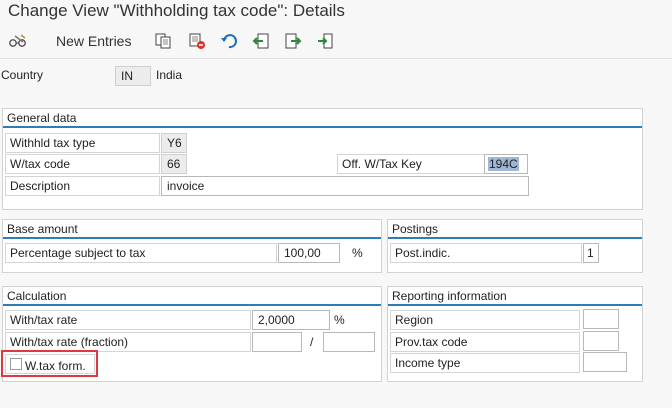 The image size is (672, 408). I want to click on region-field, so click(601, 319).